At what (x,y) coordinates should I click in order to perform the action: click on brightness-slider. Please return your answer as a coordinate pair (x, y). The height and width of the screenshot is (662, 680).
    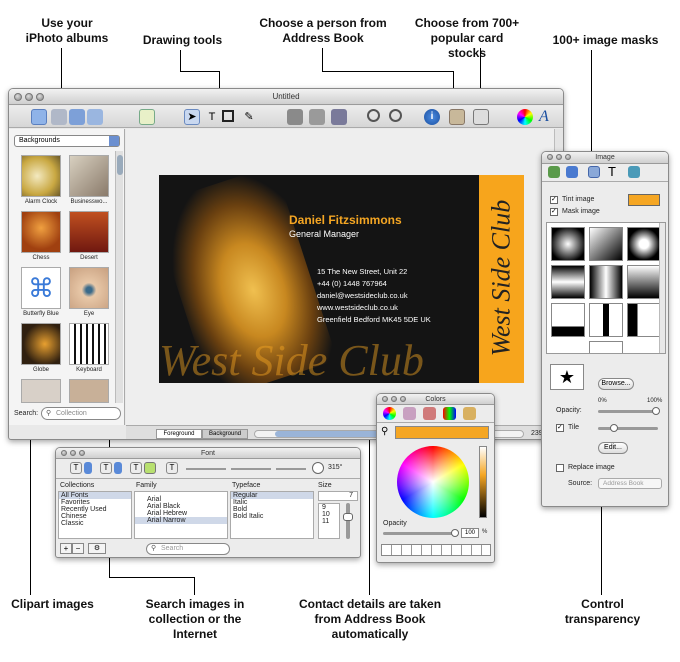
    Looking at the image, I should click on (483, 482).